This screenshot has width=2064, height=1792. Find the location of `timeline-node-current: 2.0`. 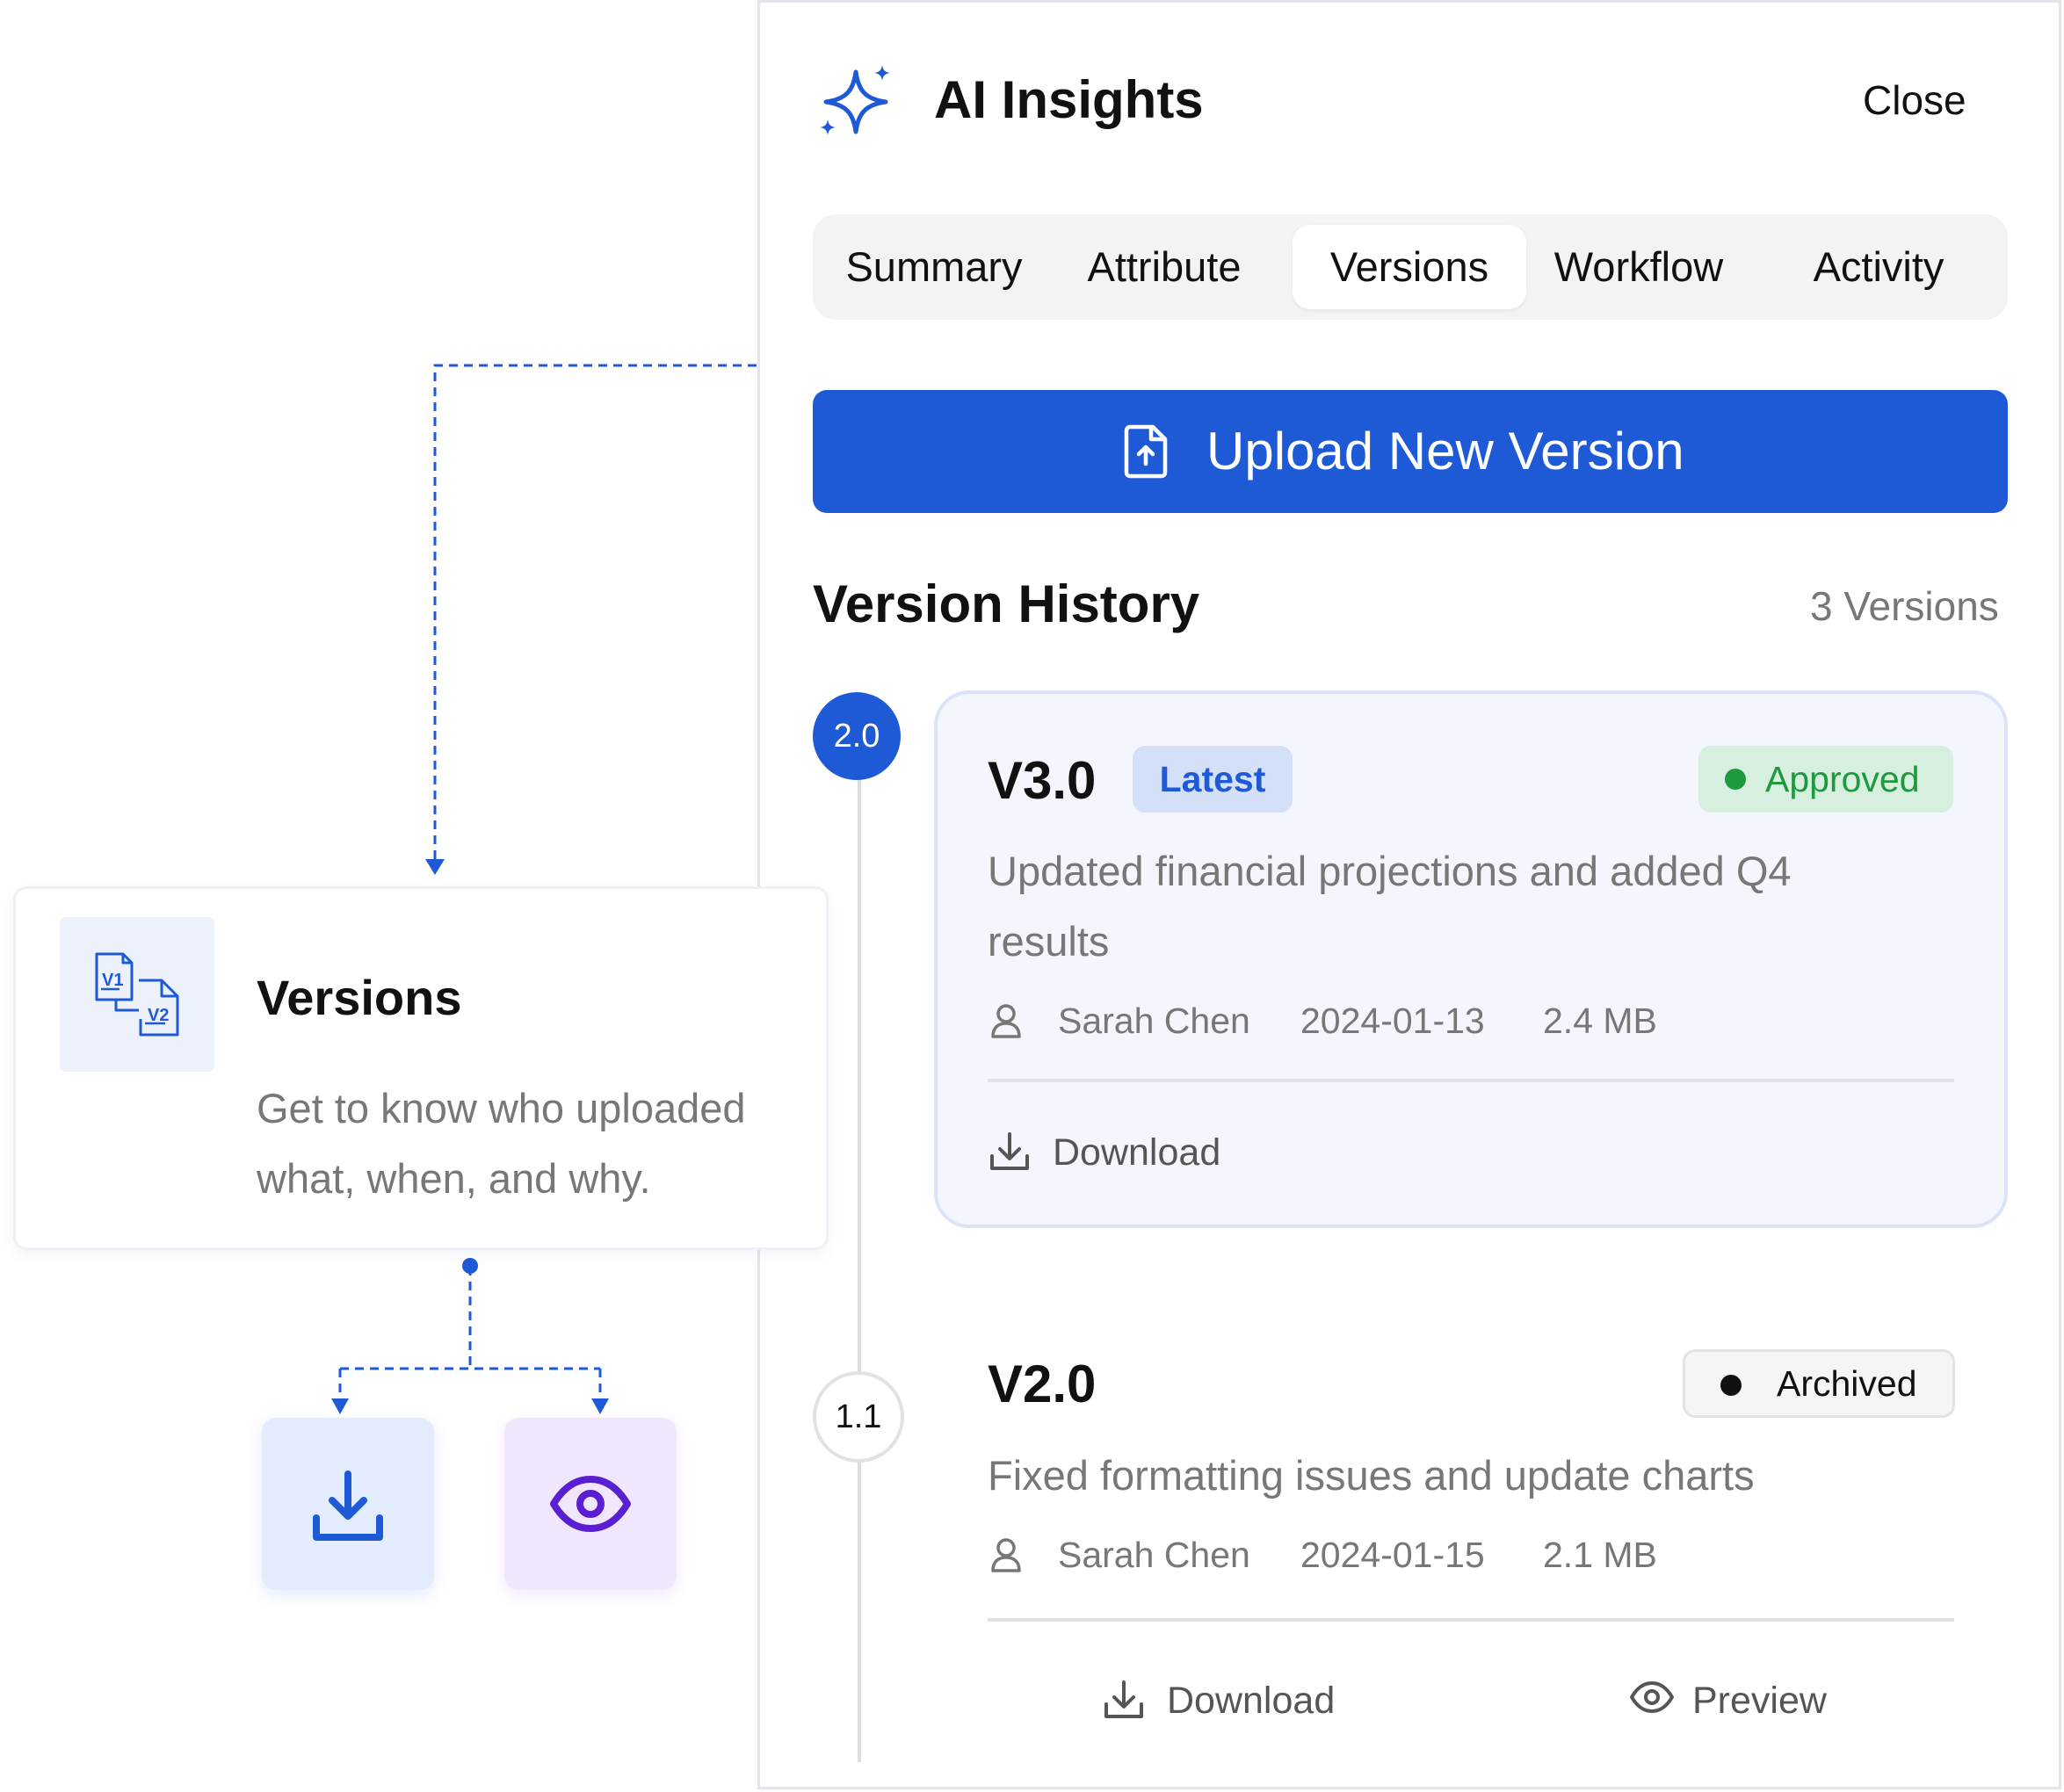

timeline-node-current: 2.0 is located at coordinates (857, 736).